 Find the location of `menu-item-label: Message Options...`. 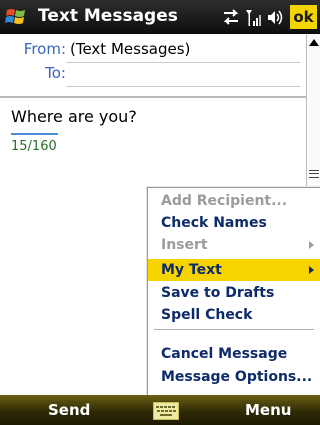

menu-item-label: Message Options... is located at coordinates (237, 377).